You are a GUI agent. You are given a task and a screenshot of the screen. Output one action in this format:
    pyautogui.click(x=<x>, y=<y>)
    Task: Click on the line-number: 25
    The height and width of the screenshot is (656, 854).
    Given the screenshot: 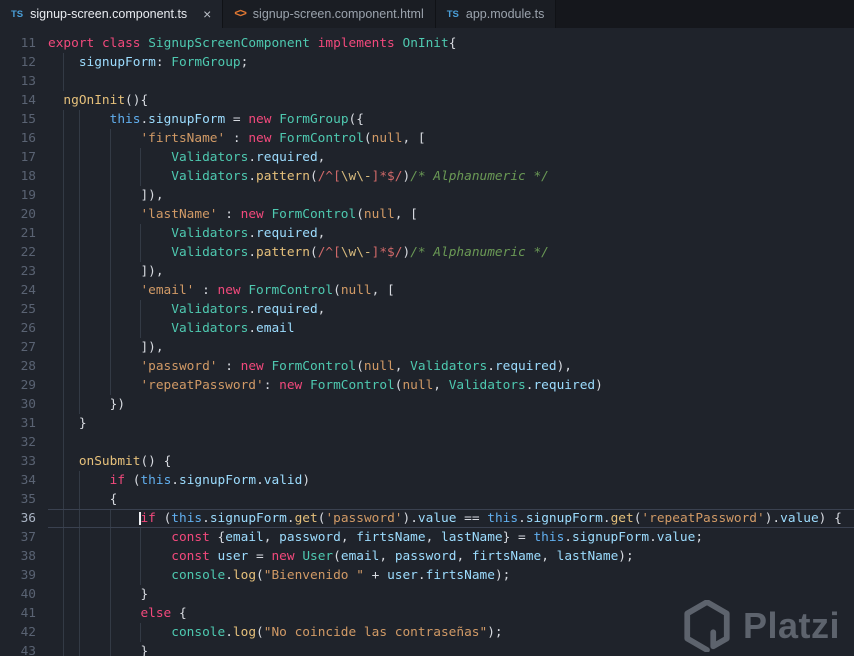 What is the action you would take?
    pyautogui.click(x=18, y=309)
    